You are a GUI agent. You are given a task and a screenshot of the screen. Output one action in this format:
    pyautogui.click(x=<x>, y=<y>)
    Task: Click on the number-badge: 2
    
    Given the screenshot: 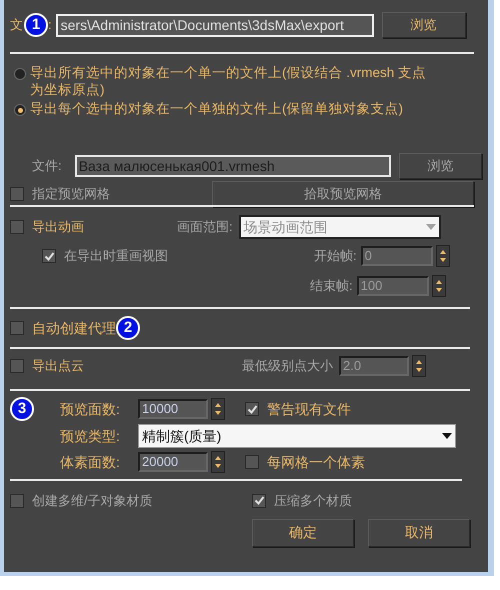 What is the action you would take?
    pyautogui.click(x=128, y=328)
    